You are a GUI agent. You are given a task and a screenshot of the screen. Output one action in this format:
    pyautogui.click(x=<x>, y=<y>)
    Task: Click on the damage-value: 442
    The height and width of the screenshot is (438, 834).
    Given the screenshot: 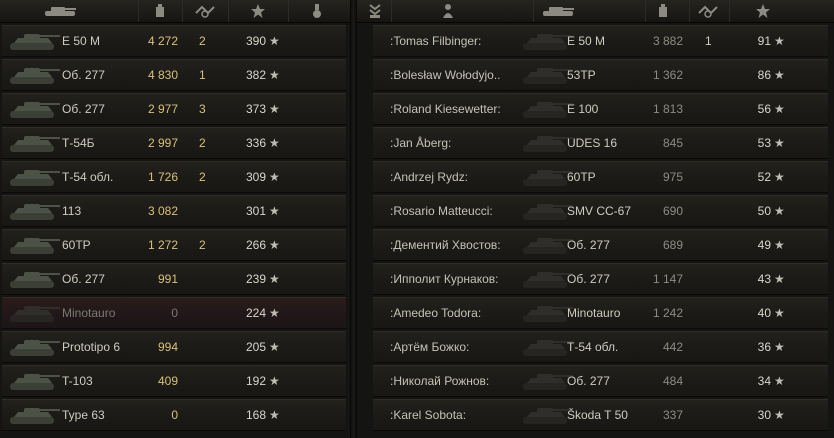 What is the action you would take?
    pyautogui.click(x=672, y=347)
    